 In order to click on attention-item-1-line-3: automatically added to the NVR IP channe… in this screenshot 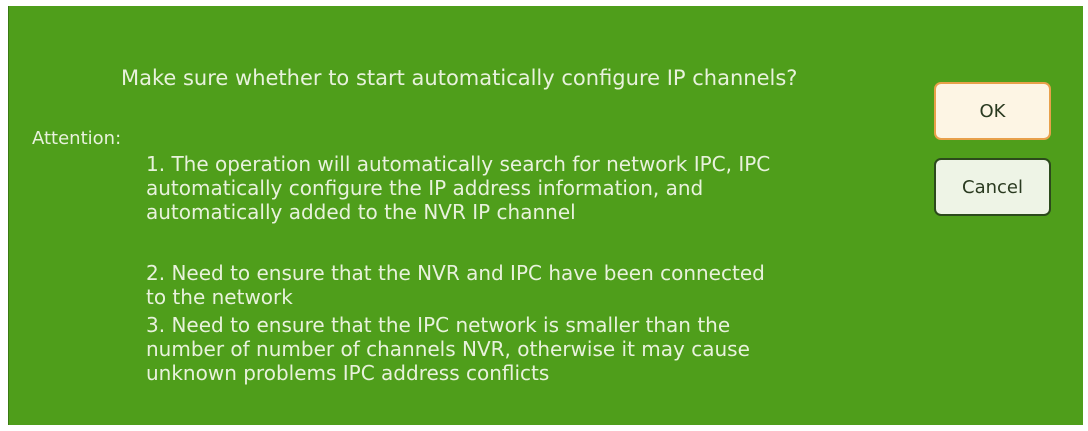, I will do `click(361, 212)`.